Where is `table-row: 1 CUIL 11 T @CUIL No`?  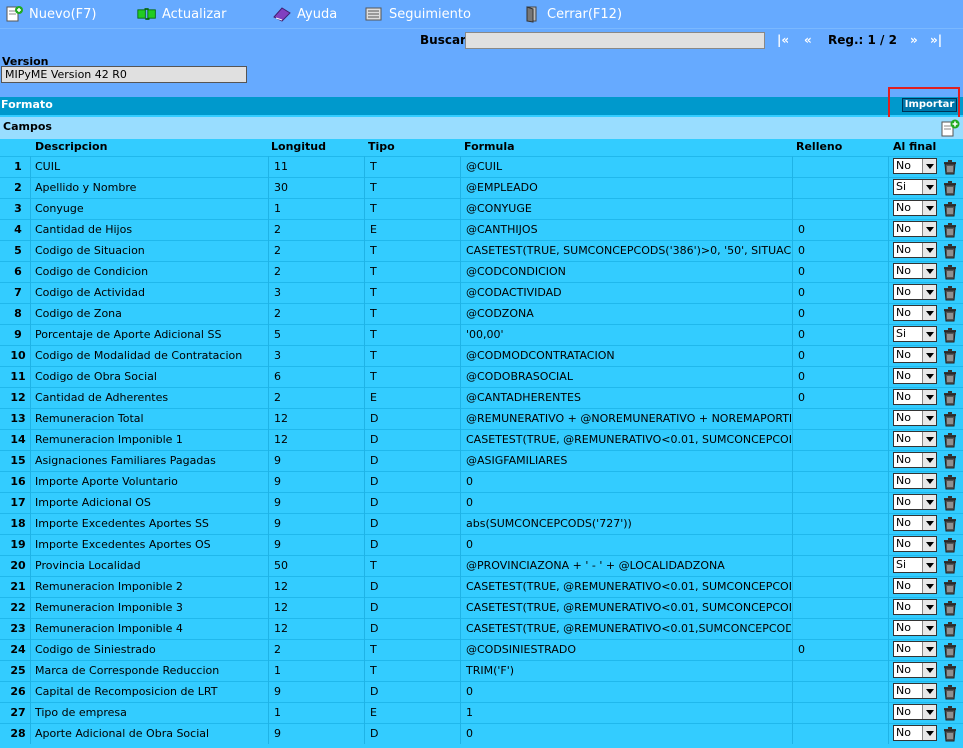
table-row: 1 CUIL 11 T @CUIL No is located at coordinates (481, 166).